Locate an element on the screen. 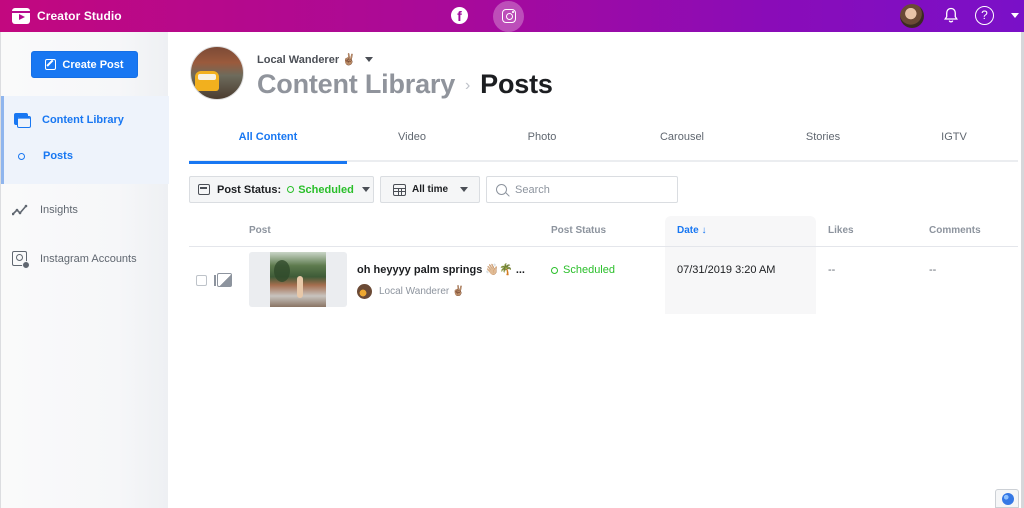  sidebar-item-label: Posts is located at coordinates (58, 156).